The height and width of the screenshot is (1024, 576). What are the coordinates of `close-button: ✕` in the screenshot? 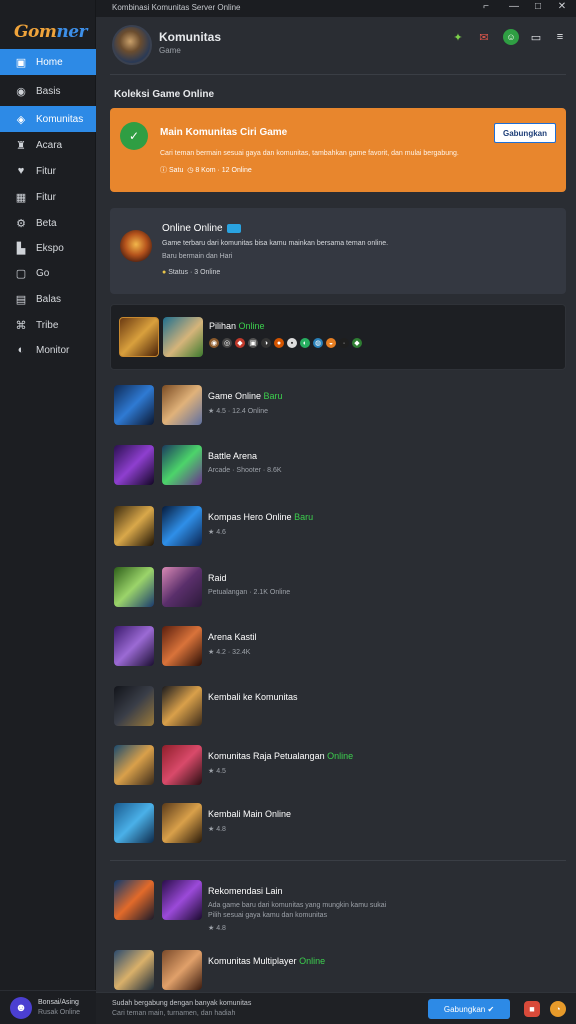 It's located at (562, 6).